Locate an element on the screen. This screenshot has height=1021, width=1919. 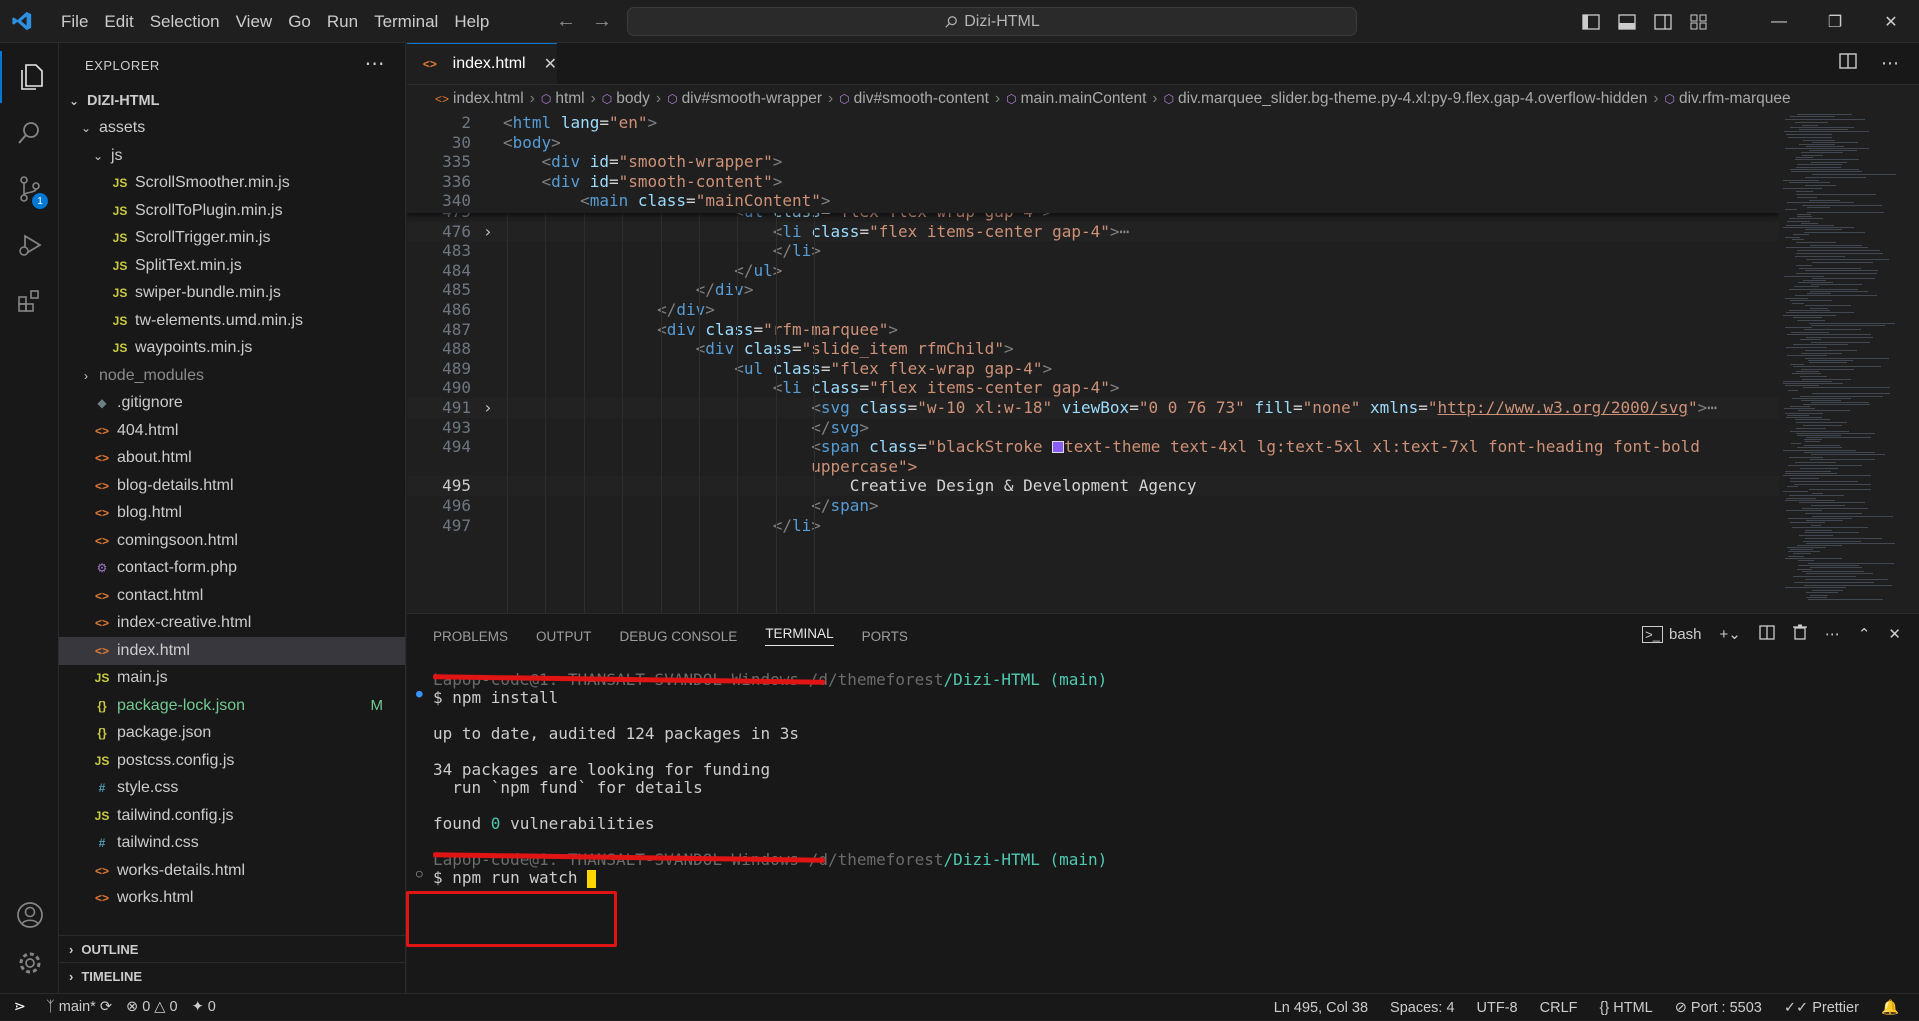
menu-terminal: Terminal is located at coordinates (406, 22).